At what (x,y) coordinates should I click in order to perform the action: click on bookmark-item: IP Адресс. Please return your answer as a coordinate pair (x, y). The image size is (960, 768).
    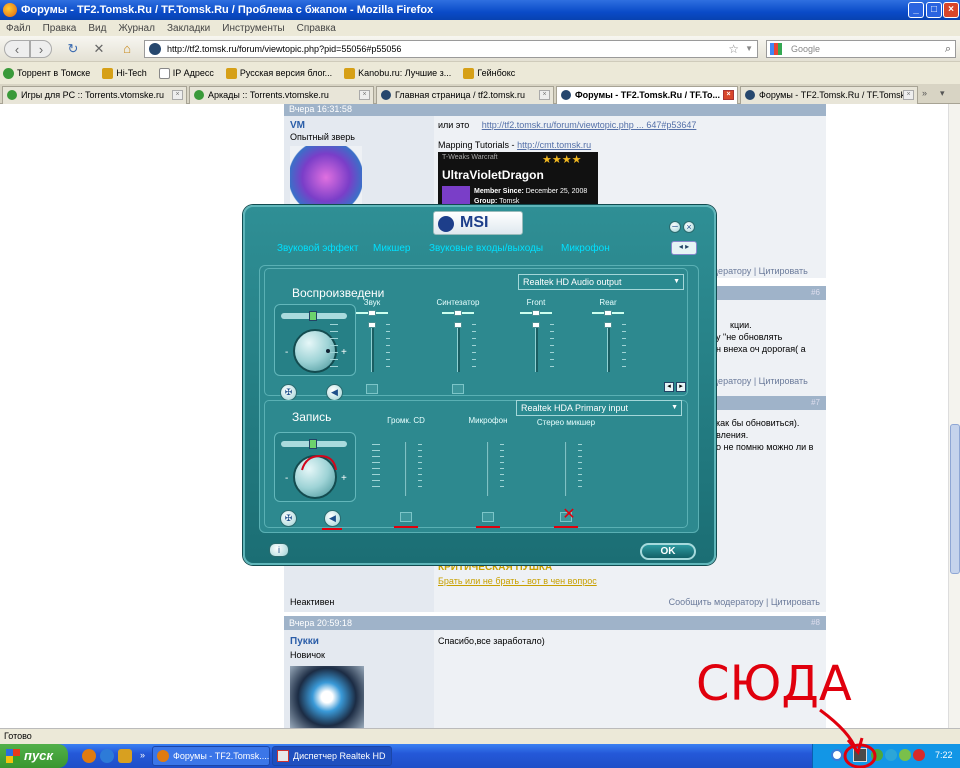
    Looking at the image, I should click on (185, 73).